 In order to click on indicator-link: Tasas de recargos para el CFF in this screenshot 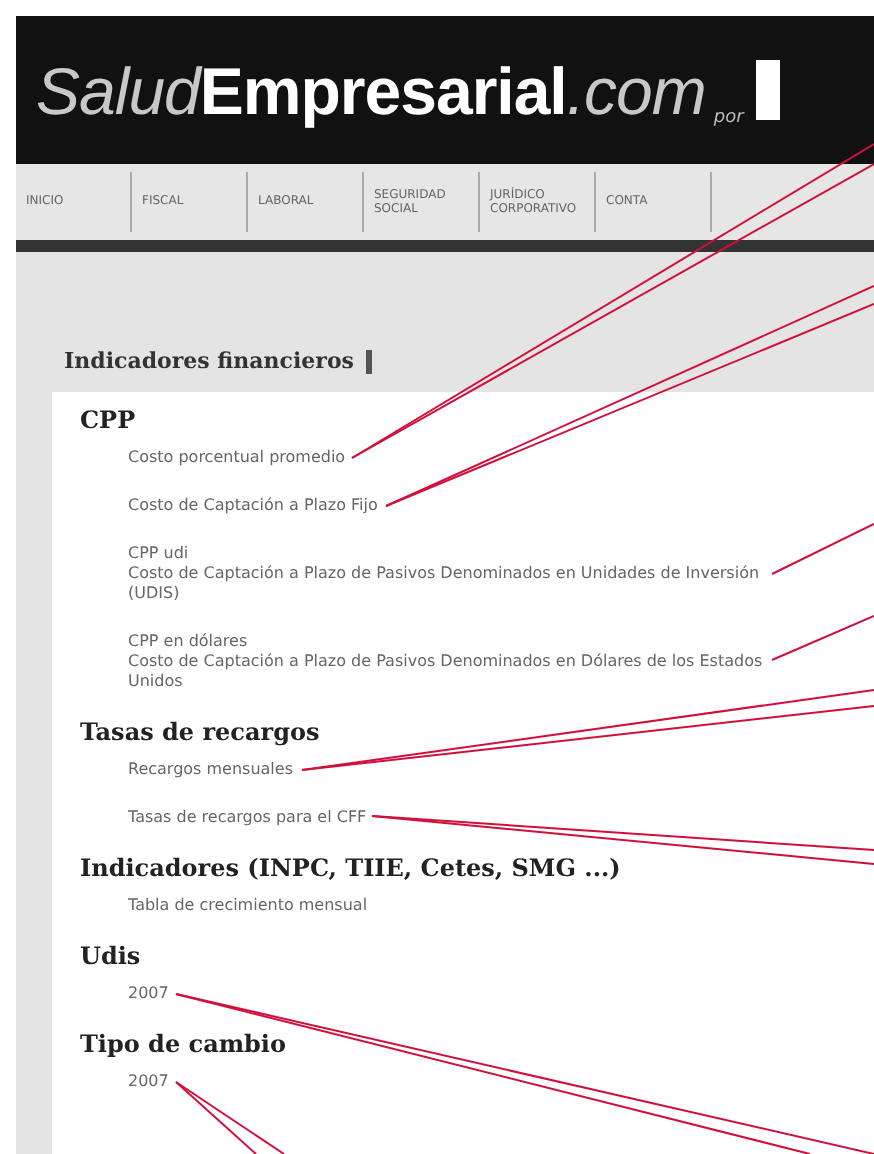, I will do `click(461, 818)`.